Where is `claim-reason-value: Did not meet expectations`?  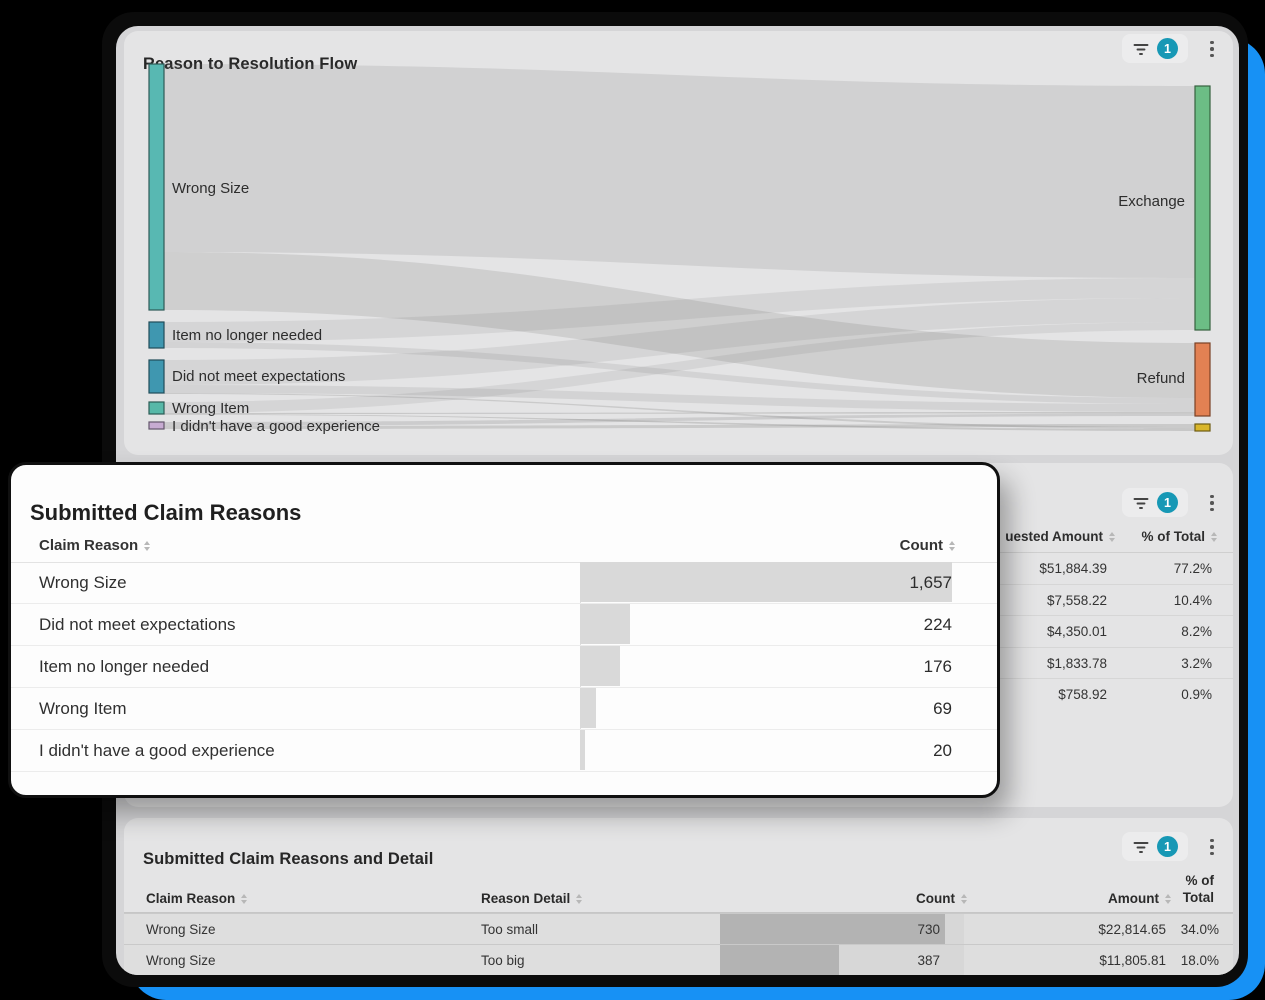
claim-reason-value: Did not meet expectations is located at coordinates (137, 624).